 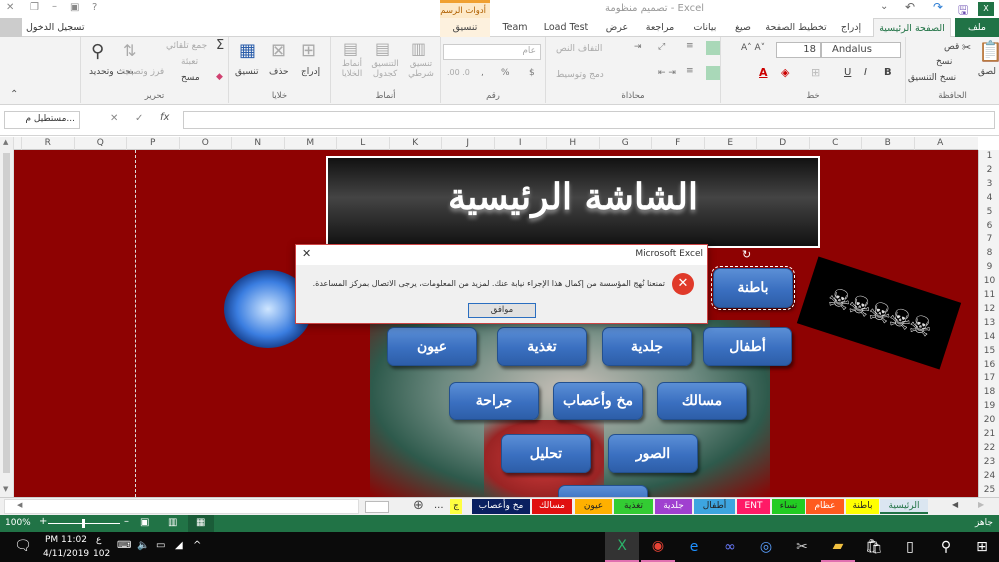 I want to click on column-header: H, so click(x=572, y=143).